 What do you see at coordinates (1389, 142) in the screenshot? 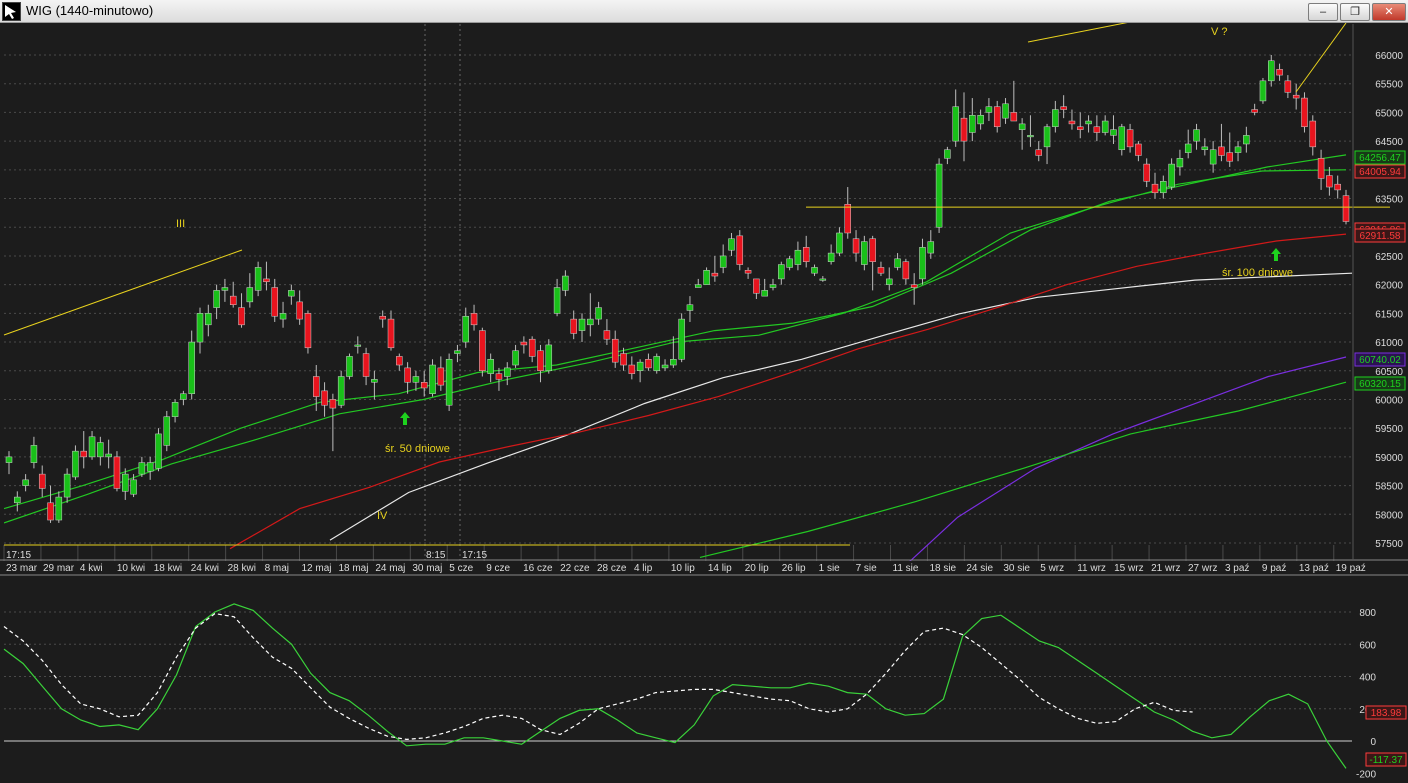
I see `y-tick-label: 64500` at bounding box center [1389, 142].